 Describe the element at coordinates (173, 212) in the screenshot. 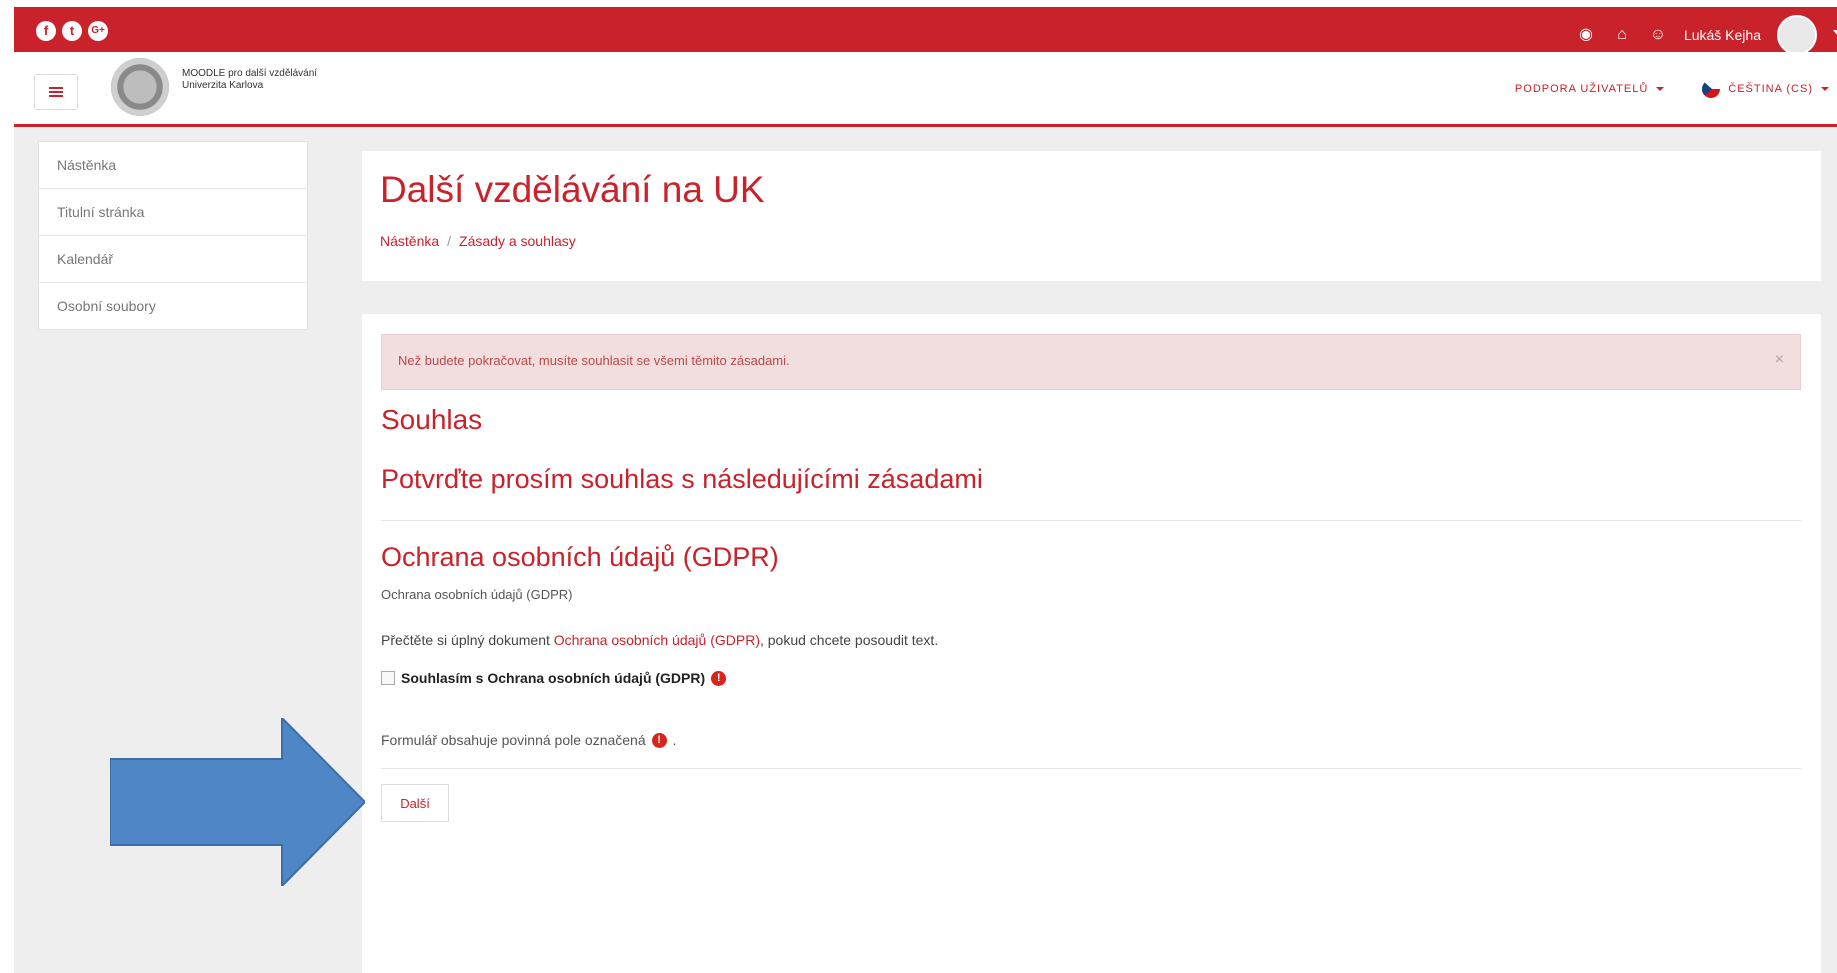

I see `sidebar-item-home: Titulní stránka` at that location.